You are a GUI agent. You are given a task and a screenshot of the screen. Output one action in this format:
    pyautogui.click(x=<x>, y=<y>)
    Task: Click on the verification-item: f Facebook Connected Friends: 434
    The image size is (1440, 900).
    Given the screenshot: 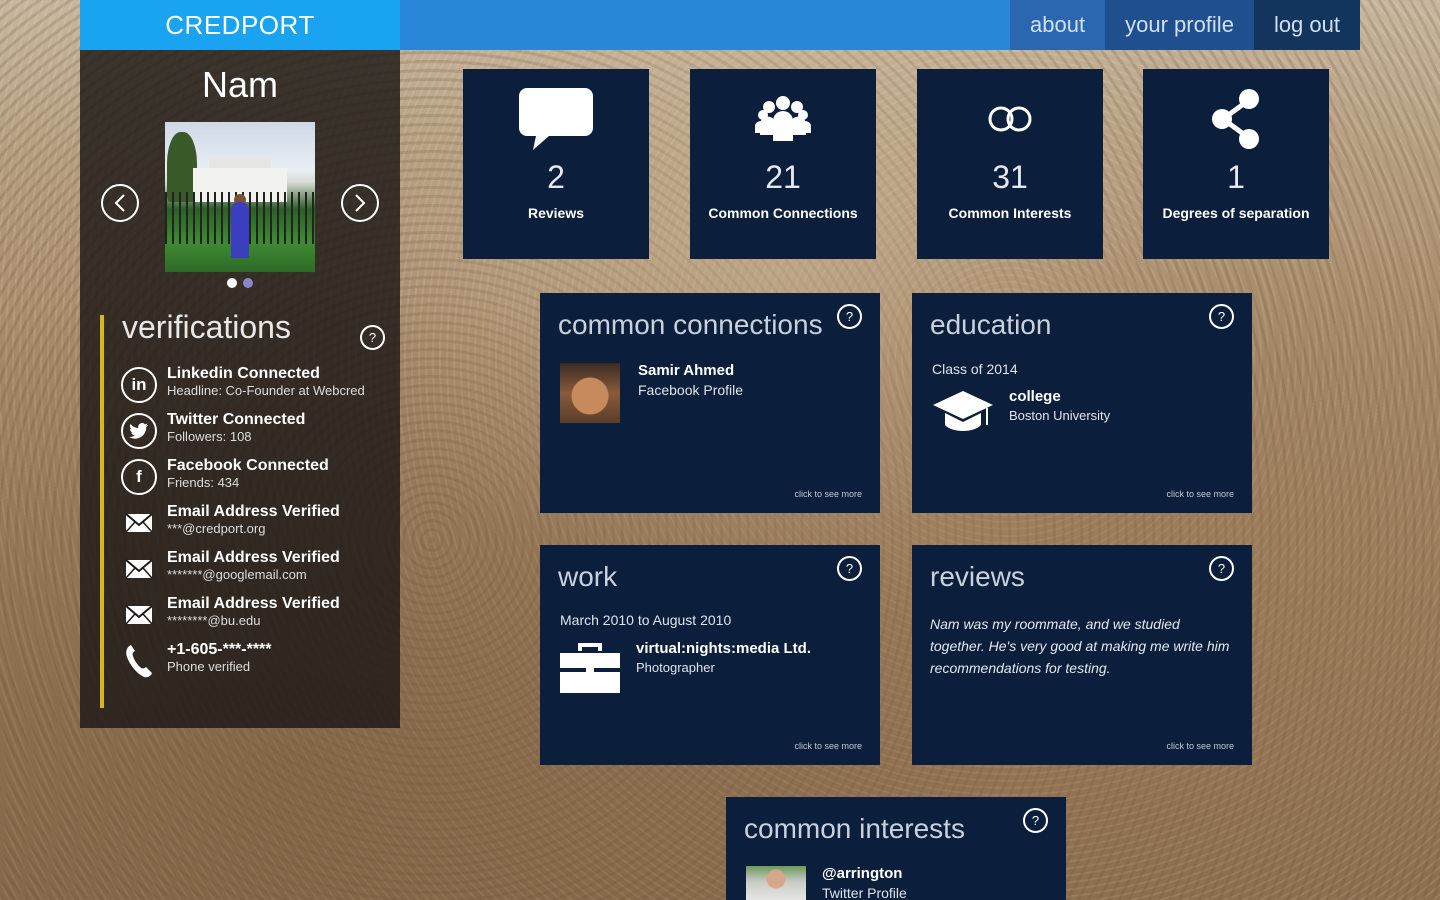 What is the action you would take?
    pyautogui.click(x=256, y=479)
    